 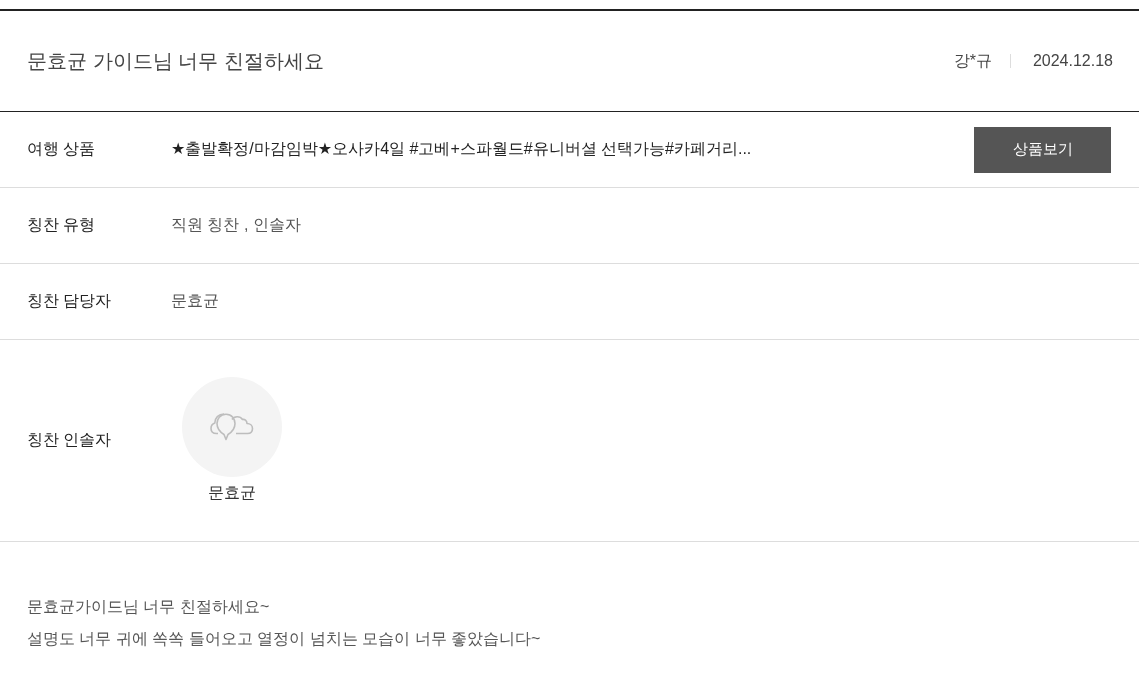 What do you see at coordinates (1072, 61) in the screenshot?
I see `post-date: 2024.12.18` at bounding box center [1072, 61].